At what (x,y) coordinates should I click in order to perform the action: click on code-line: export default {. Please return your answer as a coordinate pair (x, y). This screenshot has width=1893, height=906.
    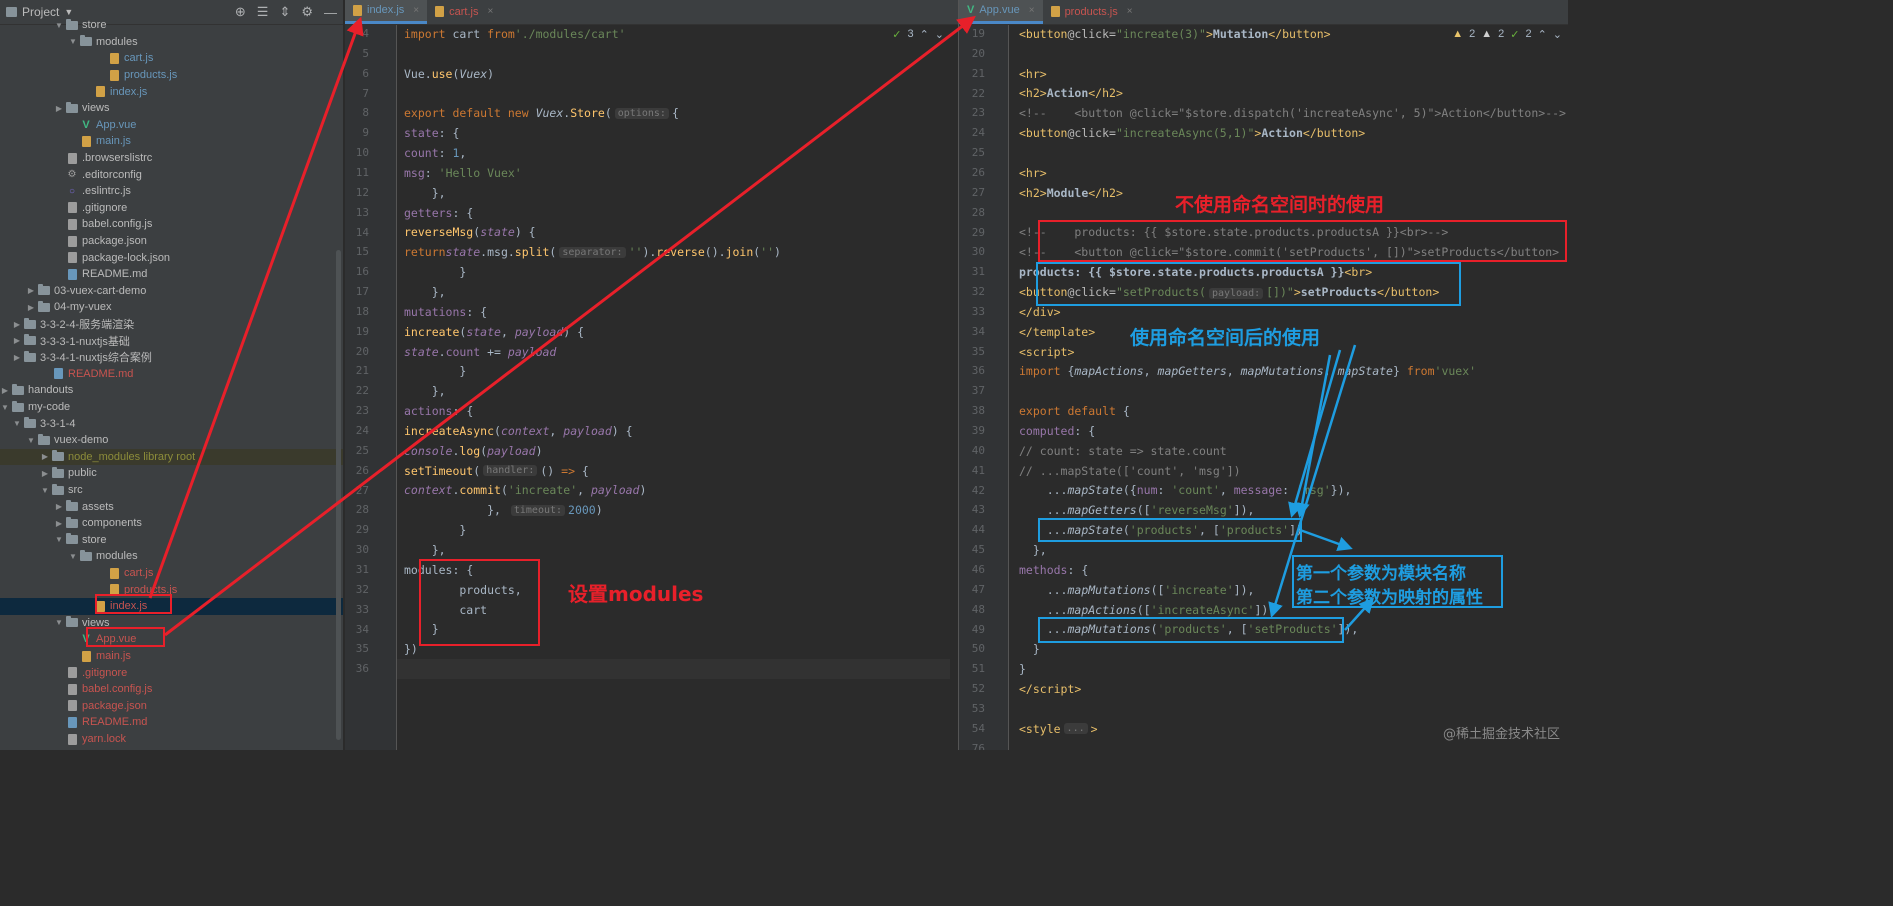
    Looking at the image, I should click on (1074, 411).